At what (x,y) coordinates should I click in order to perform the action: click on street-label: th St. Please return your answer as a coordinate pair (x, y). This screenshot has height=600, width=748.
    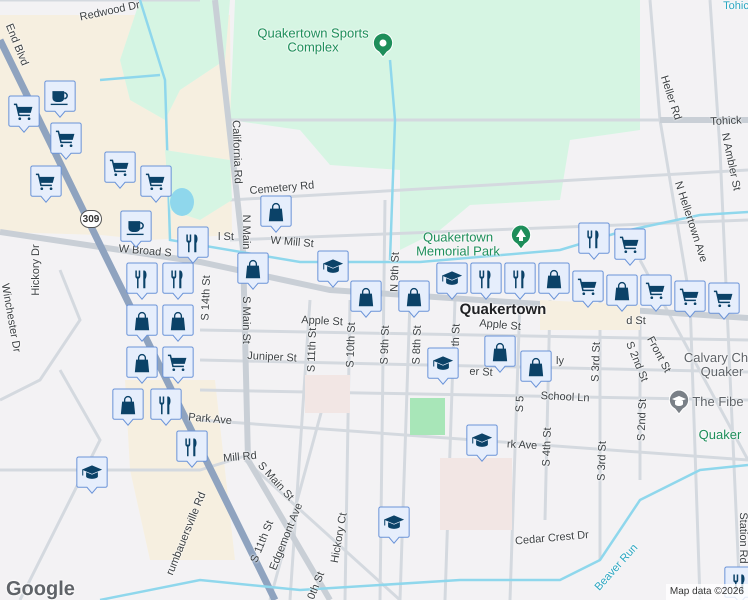
    Looking at the image, I should click on (457, 335).